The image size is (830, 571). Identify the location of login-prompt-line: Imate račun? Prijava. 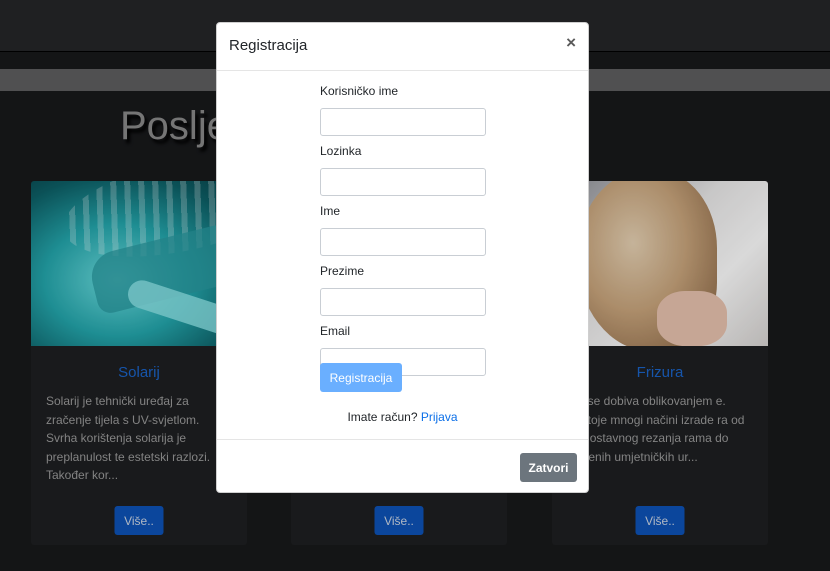
(402, 417).